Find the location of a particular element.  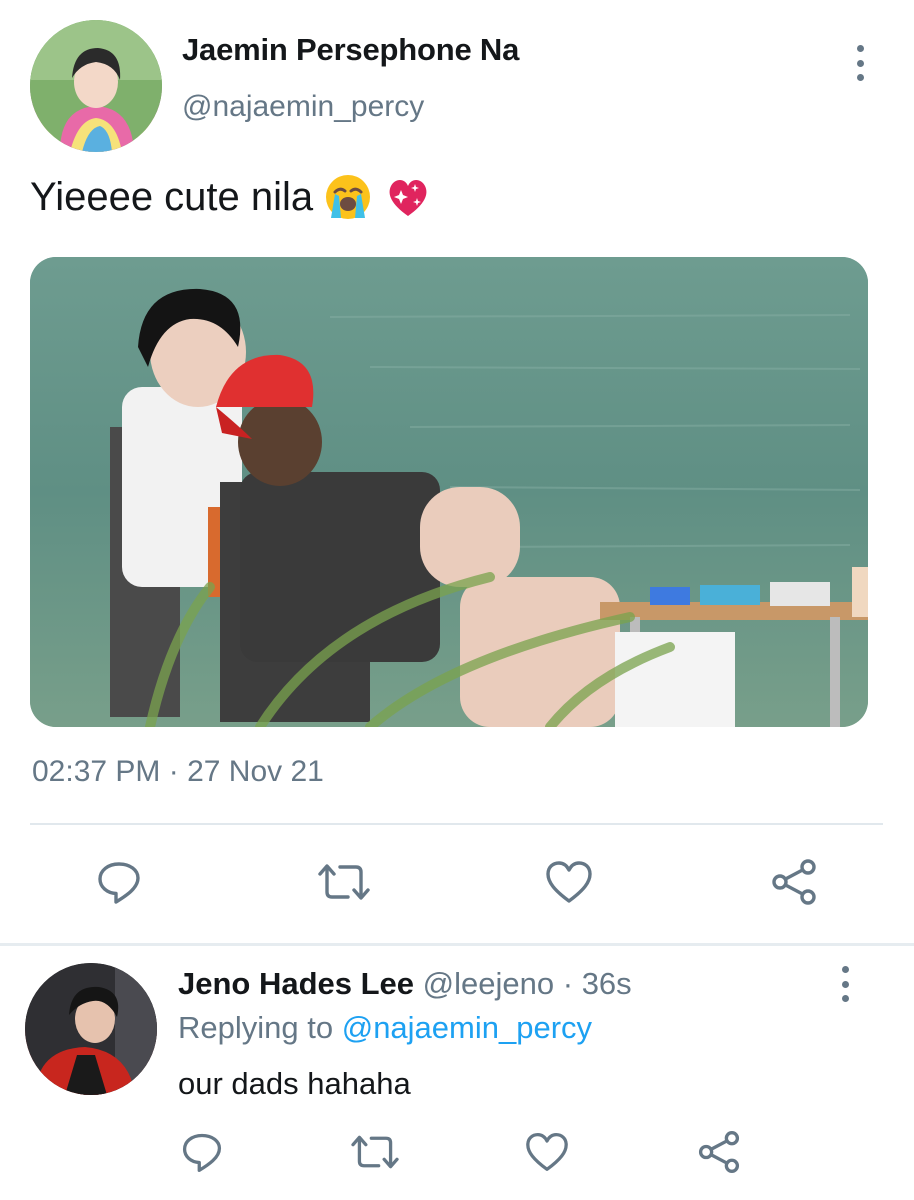

reply-header: Jeno Hades Lee @leejeno · 36s is located at coordinates (405, 984).